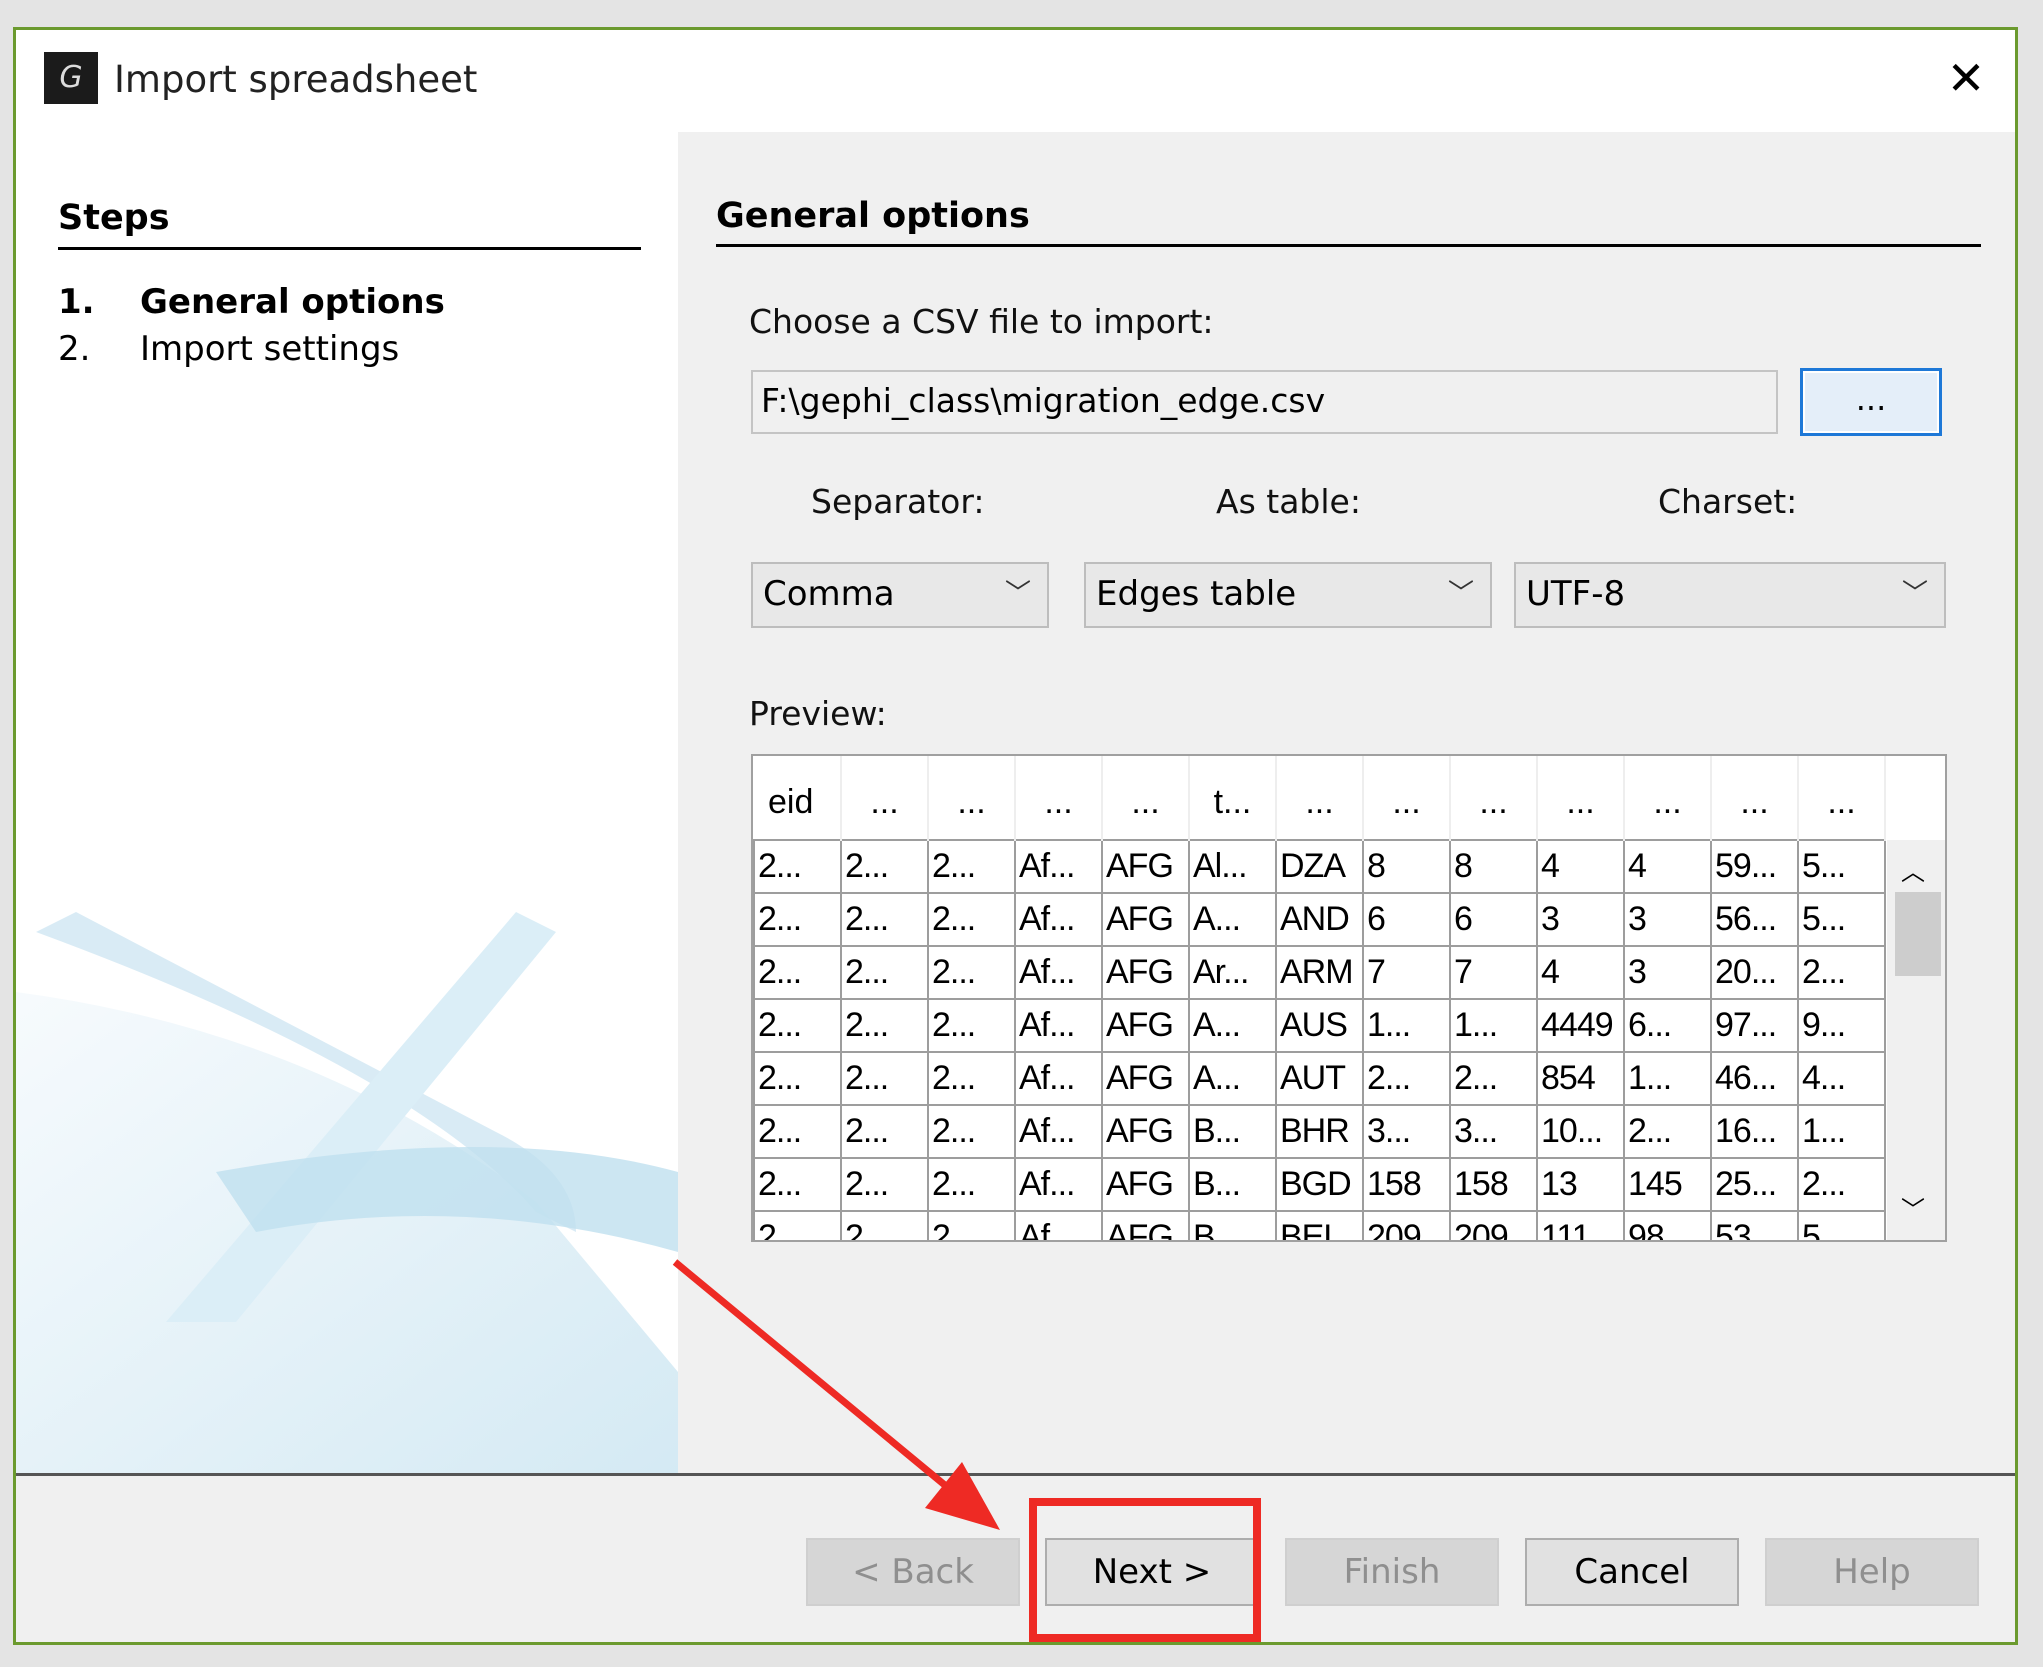  Describe the element at coordinates (836, 1394) in the screenshot. I see `annotation-arrow` at that location.